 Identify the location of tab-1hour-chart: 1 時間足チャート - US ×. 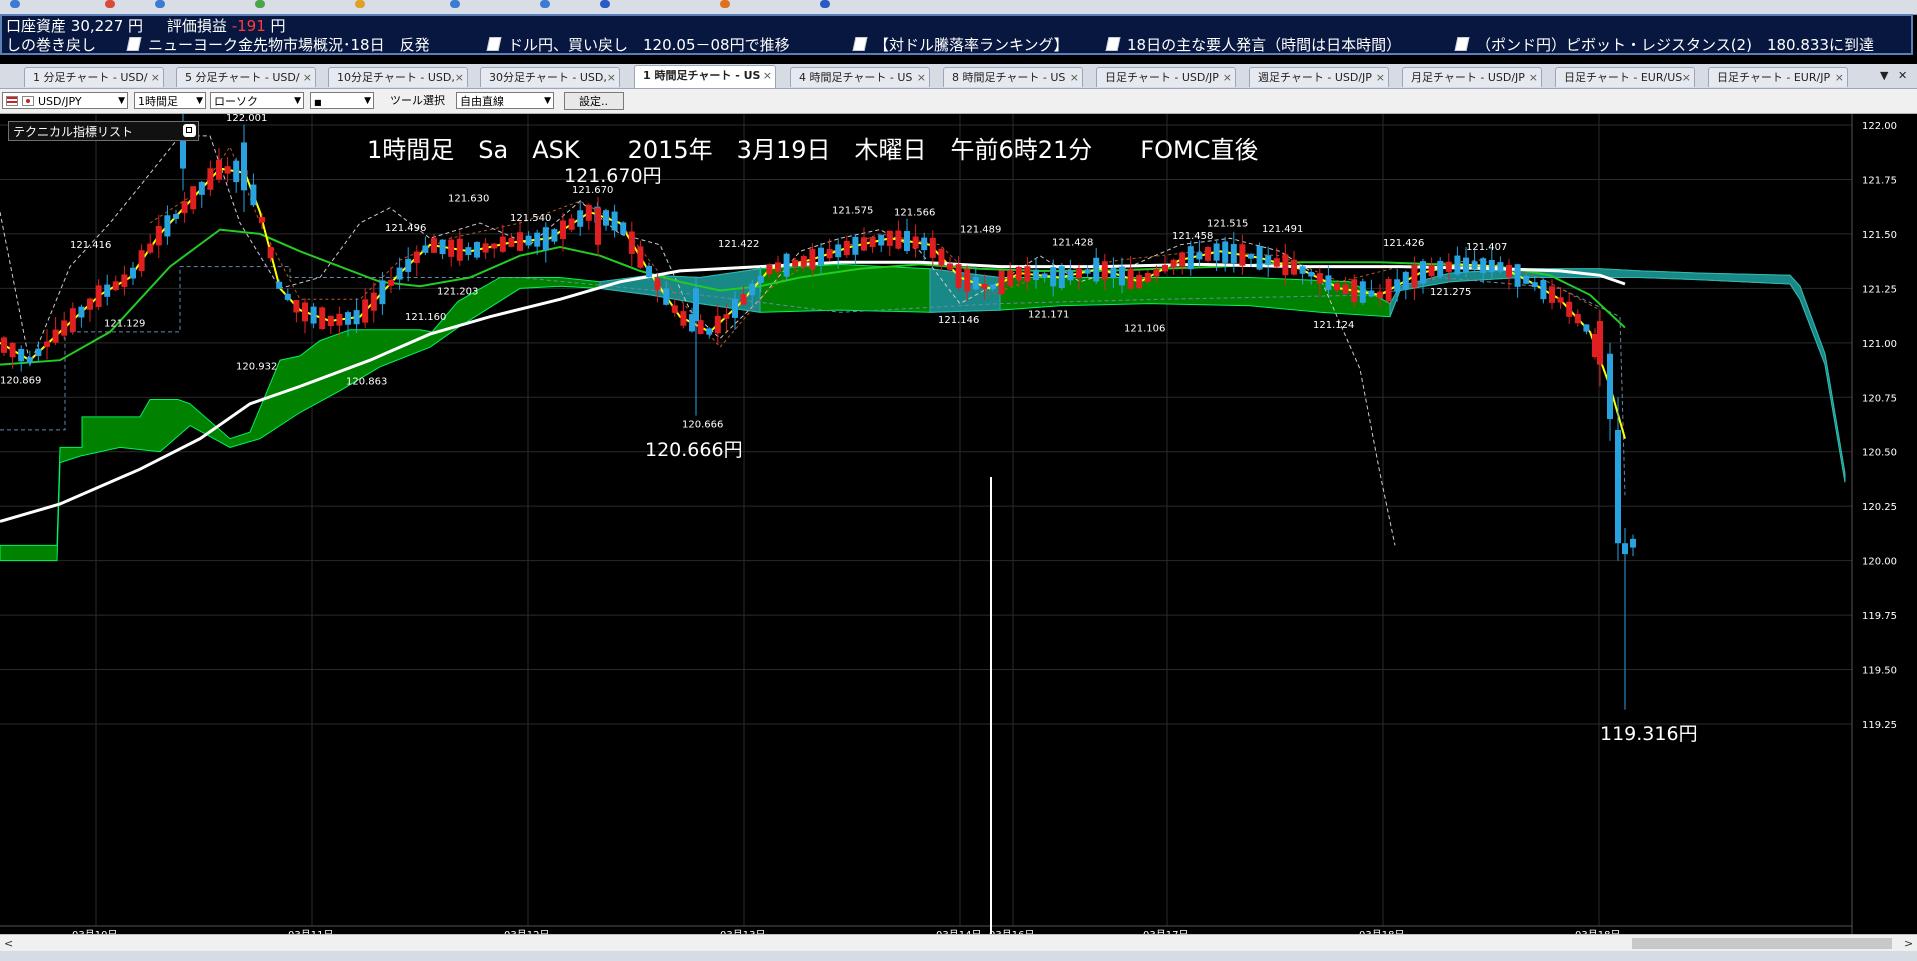
(705, 76).